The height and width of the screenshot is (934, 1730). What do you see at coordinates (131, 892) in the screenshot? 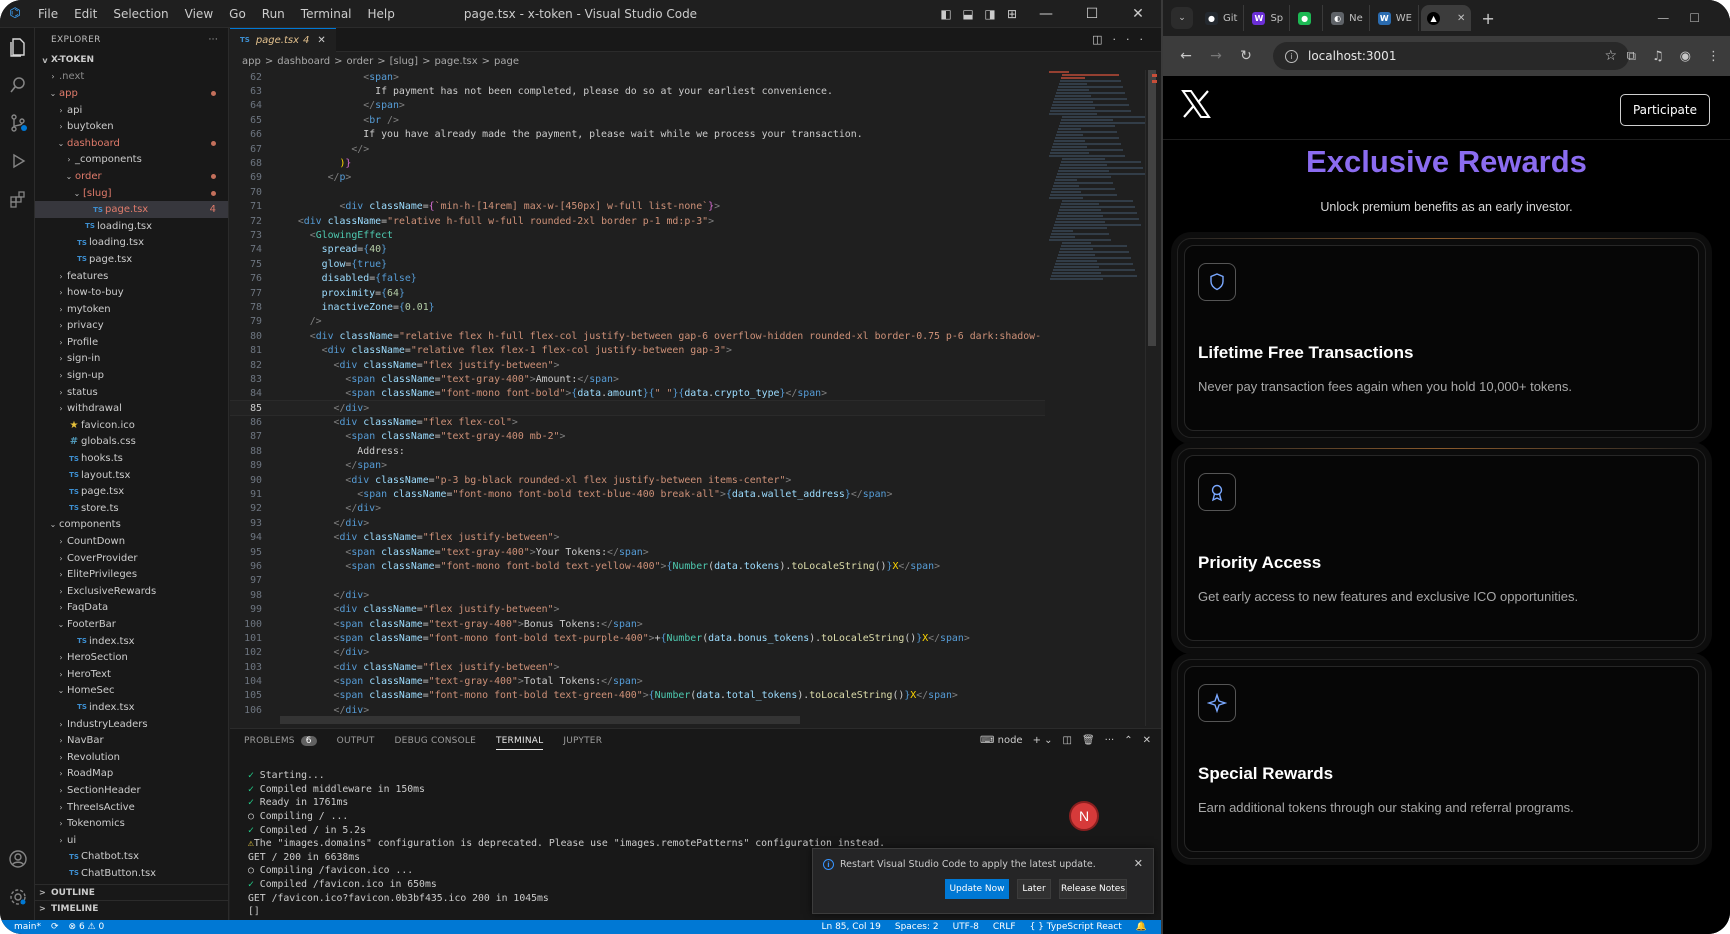
I see `outline-section: > OUTLINE` at bounding box center [131, 892].